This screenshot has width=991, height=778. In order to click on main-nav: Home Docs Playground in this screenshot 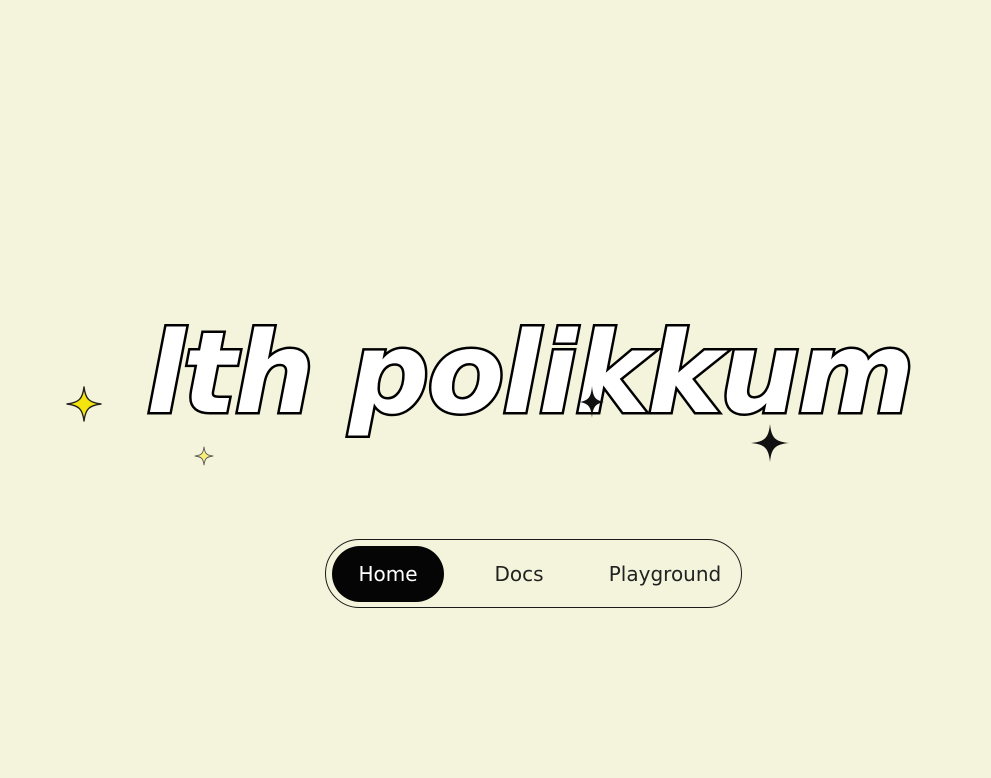, I will do `click(533, 573)`.